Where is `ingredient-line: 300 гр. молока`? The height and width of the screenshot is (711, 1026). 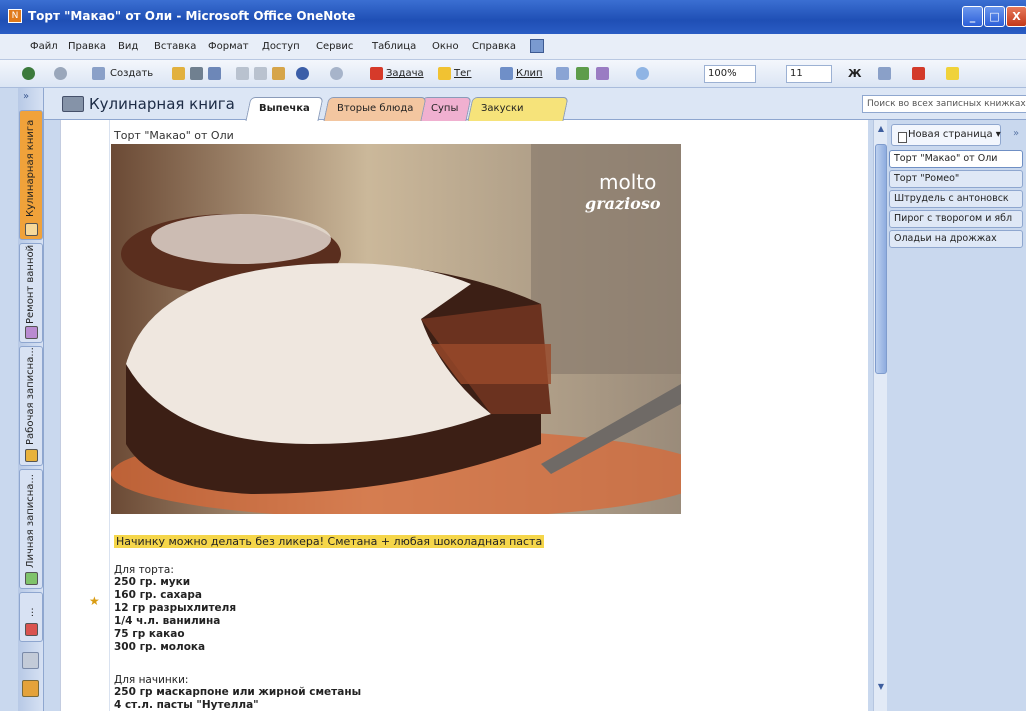 ingredient-line: 300 гр. молока is located at coordinates (159, 647).